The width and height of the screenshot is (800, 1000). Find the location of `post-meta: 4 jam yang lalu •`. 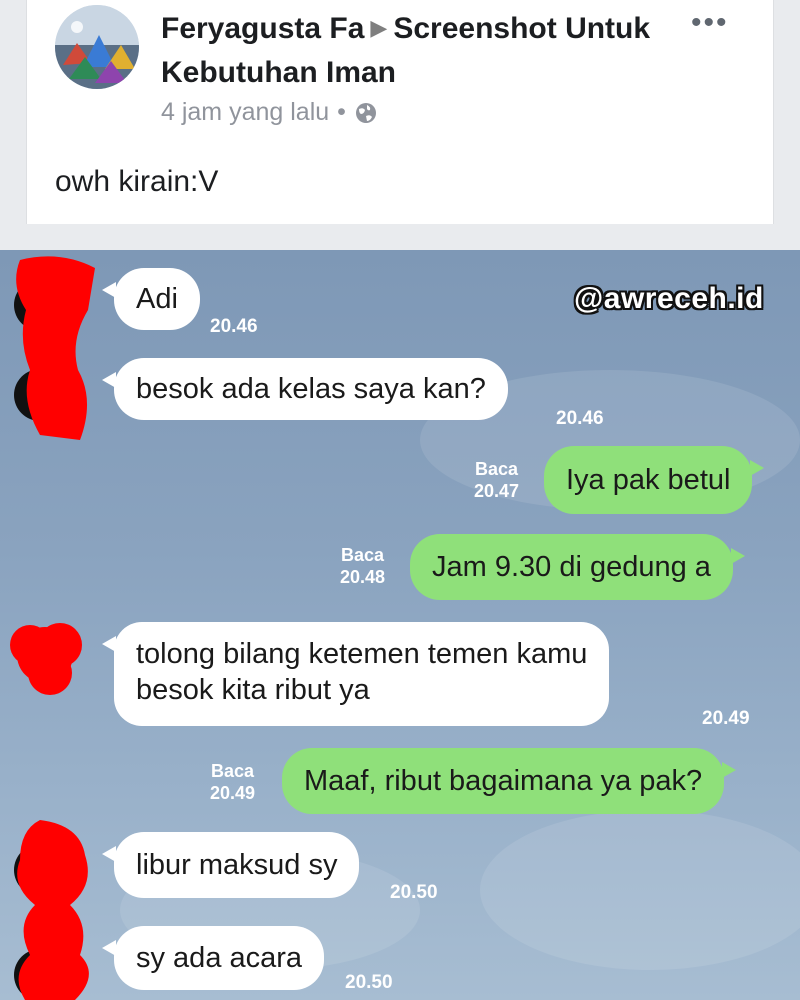

post-meta: 4 jam yang lalu • is located at coordinates (269, 112).